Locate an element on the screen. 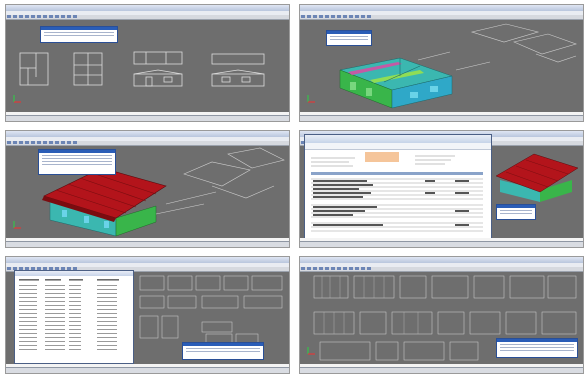 The width and height of the screenshot is (586, 376). spreadsheet-content is located at coordinates (397, 192).